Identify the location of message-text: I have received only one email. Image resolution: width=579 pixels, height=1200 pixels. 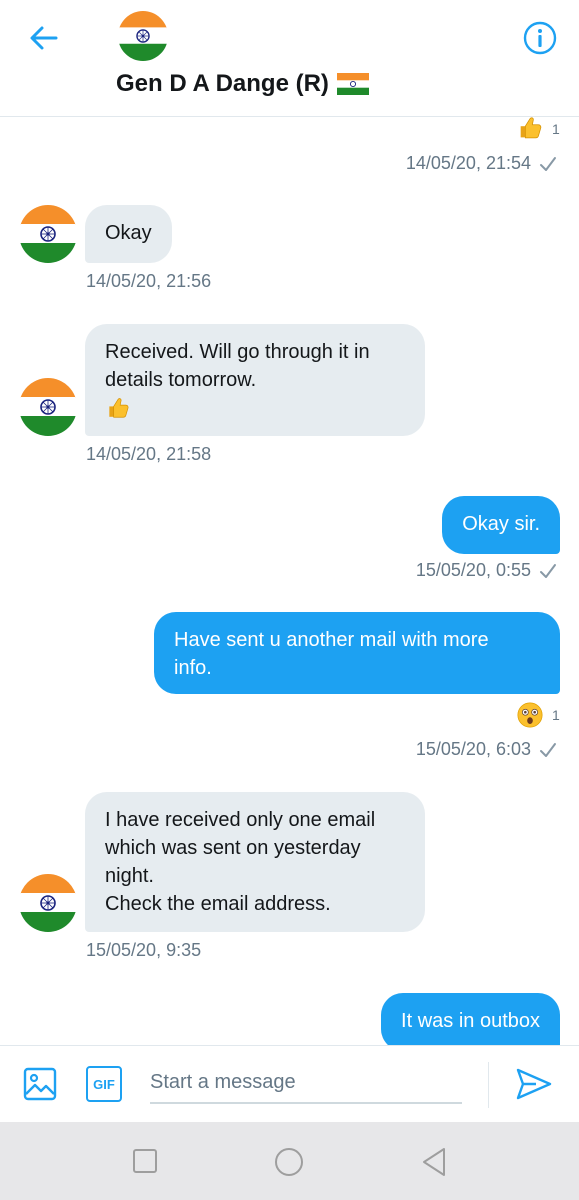
(240, 820).